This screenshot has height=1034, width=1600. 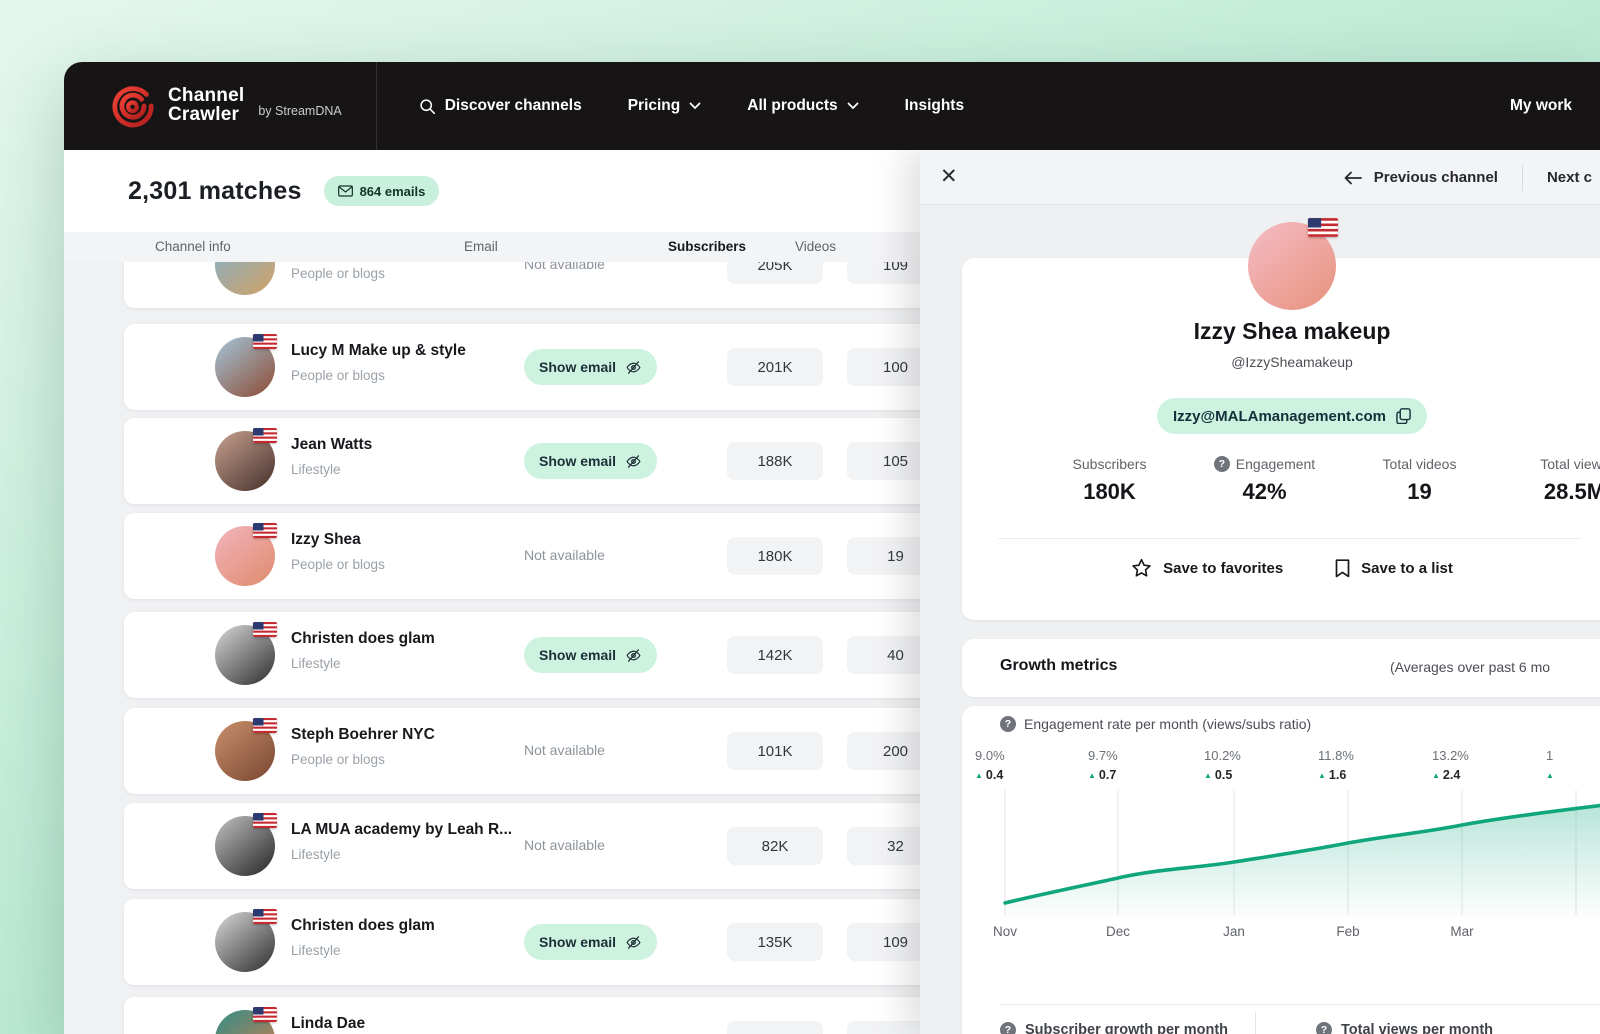 I want to click on chart-value-label: 13.2%, so click(x=1450, y=755).